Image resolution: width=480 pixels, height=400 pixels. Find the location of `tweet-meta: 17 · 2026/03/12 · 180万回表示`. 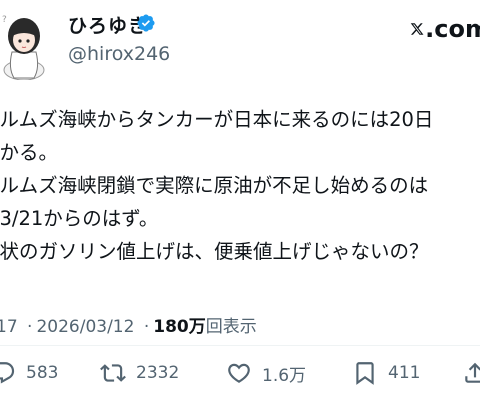

tweet-meta: 17 · 2026/03/12 · 180万回表示 is located at coordinates (128, 324).